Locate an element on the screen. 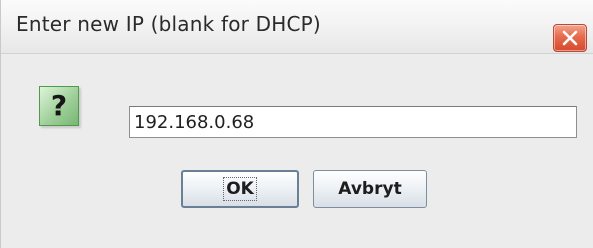 This screenshot has width=593, height=248. ok-button: OK is located at coordinates (240, 189).